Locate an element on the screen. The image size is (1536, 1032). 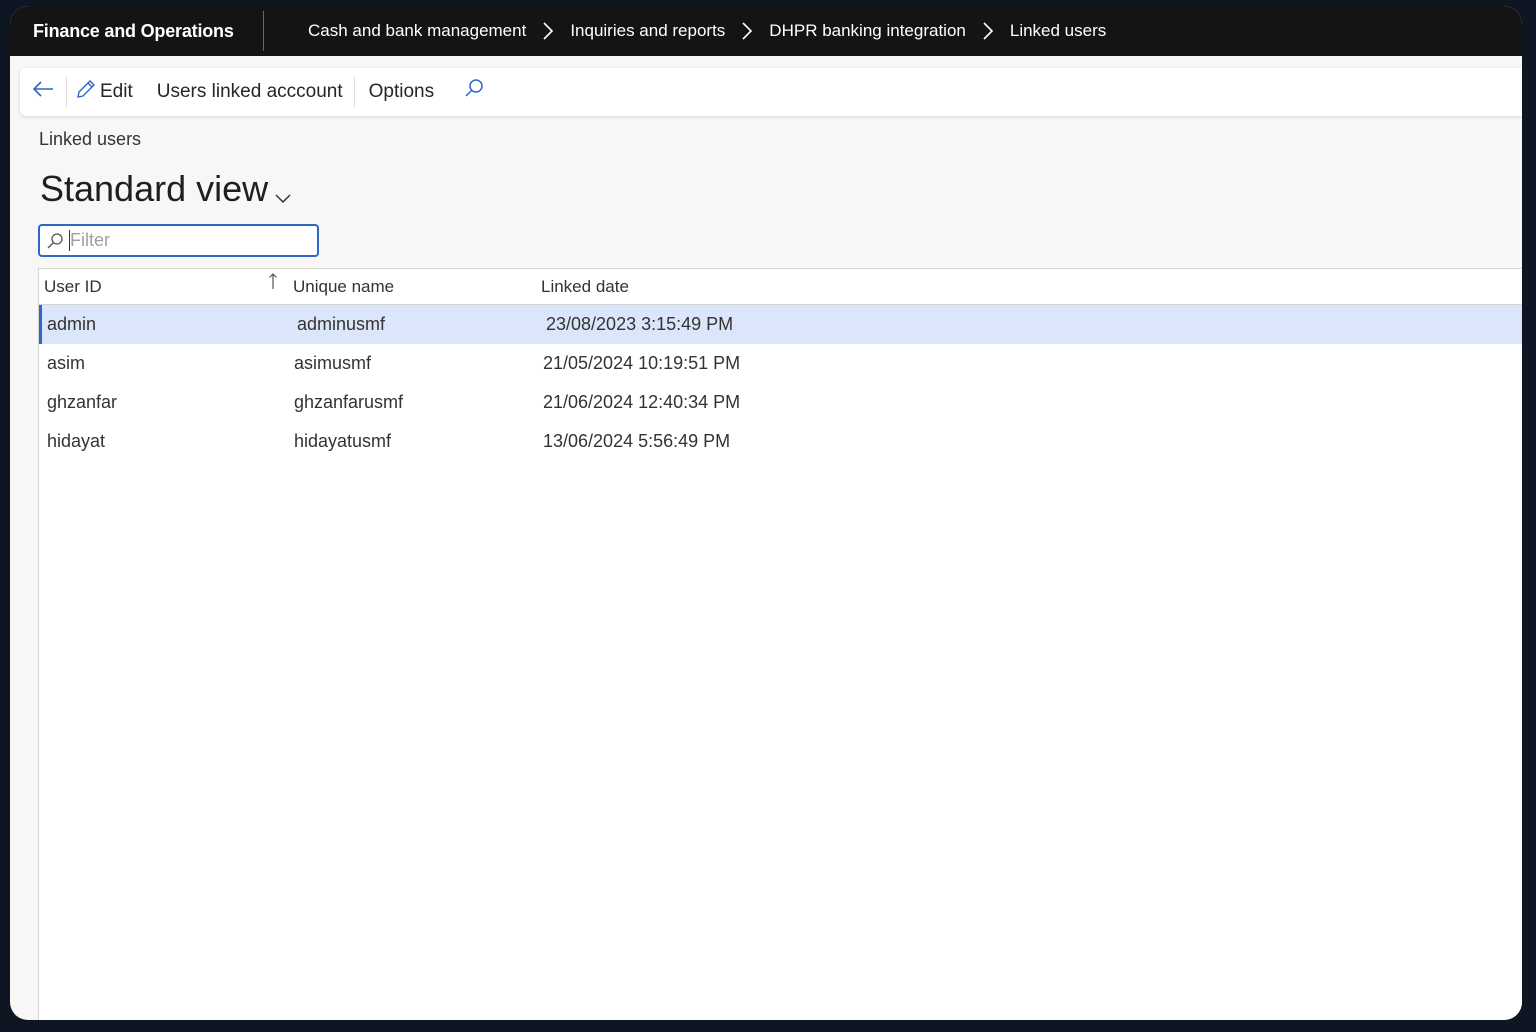
filter-input is located at coordinates (179, 240).